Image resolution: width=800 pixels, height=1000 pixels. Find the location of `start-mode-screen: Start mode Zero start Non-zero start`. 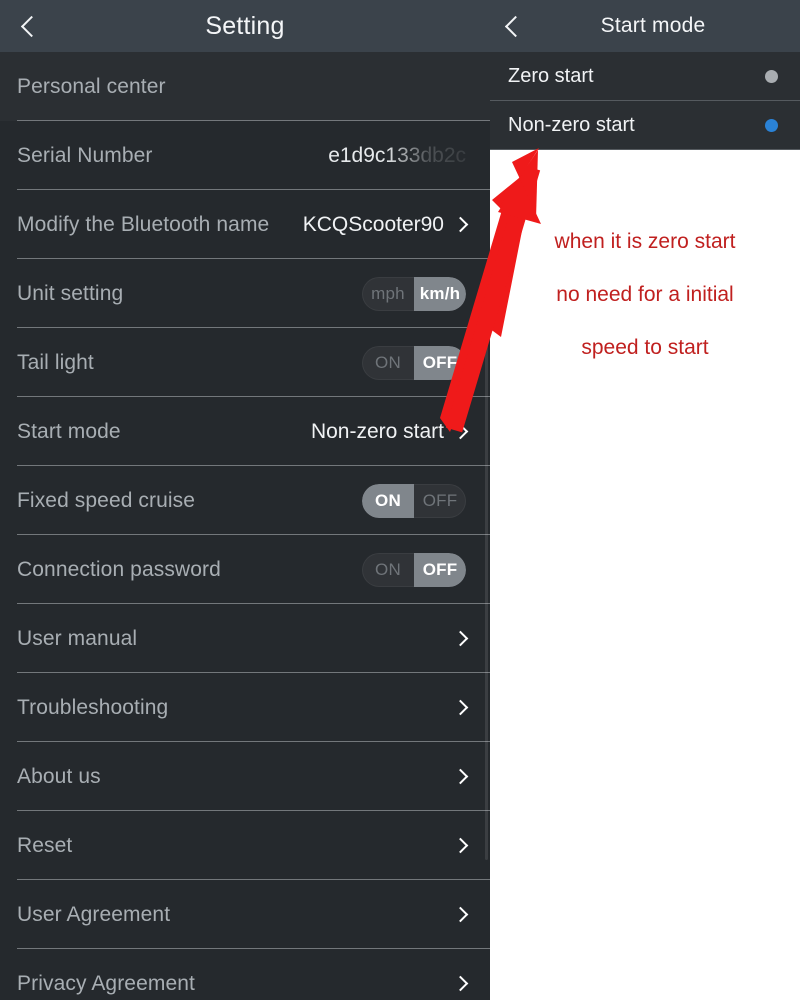

start-mode-screen: Start mode Zero start Non-zero start is located at coordinates (645, 75).